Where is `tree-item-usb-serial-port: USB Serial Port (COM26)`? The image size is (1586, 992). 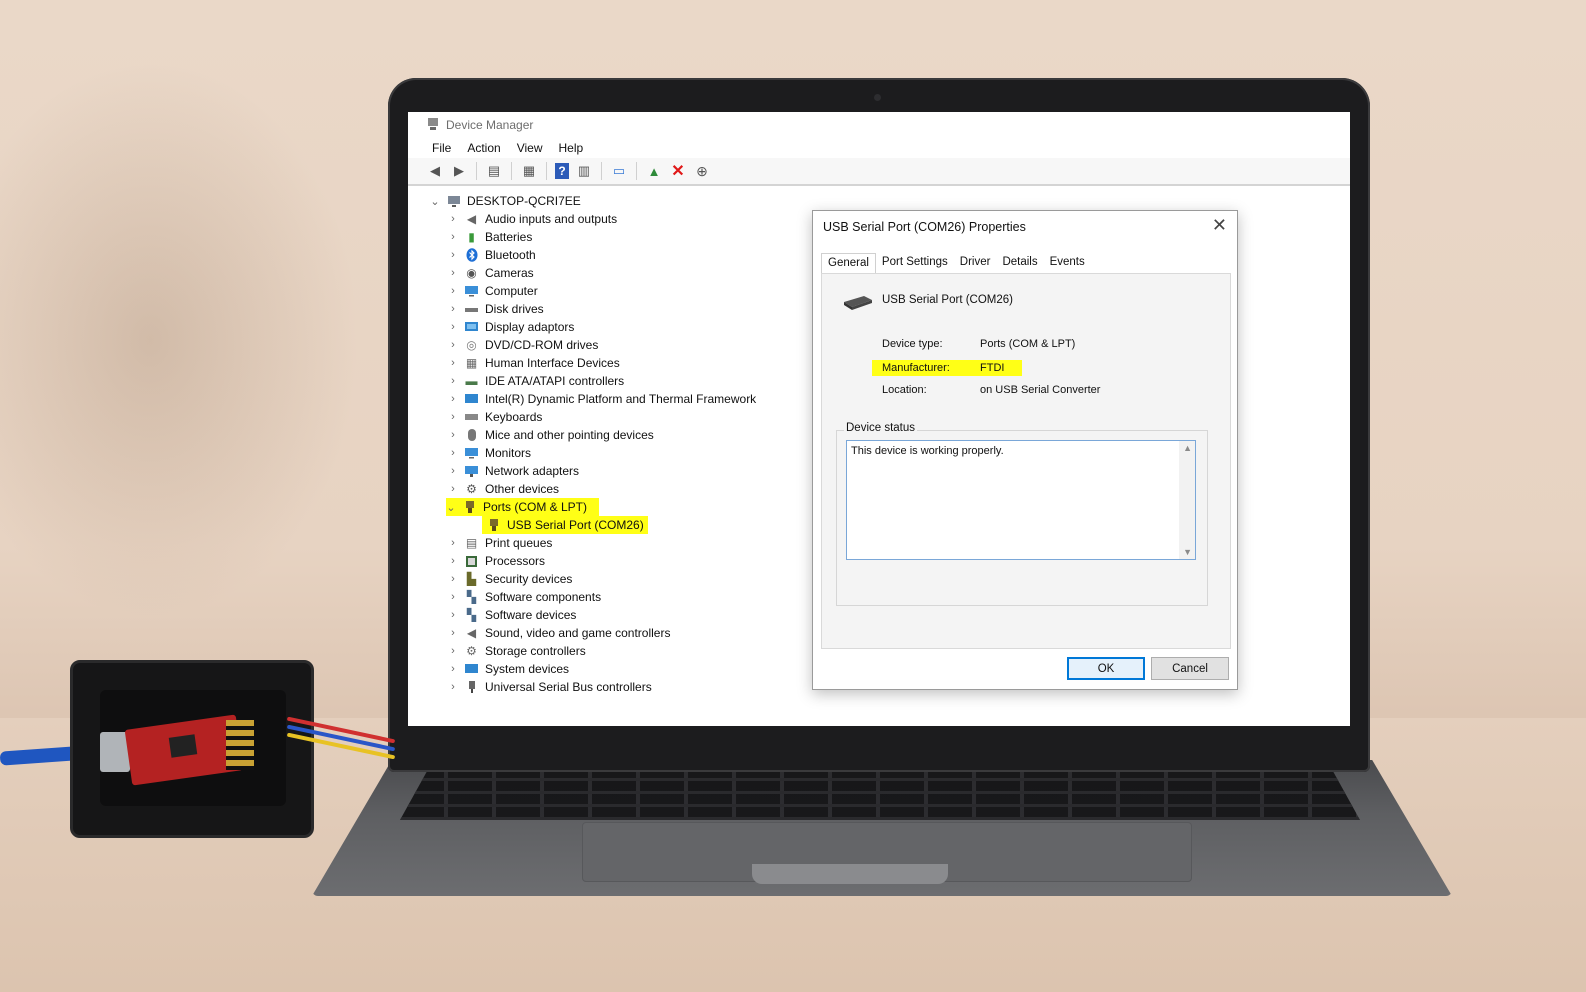
tree-item-usb-serial-port: USB Serial Port (COM26) is located at coordinates (565, 525).